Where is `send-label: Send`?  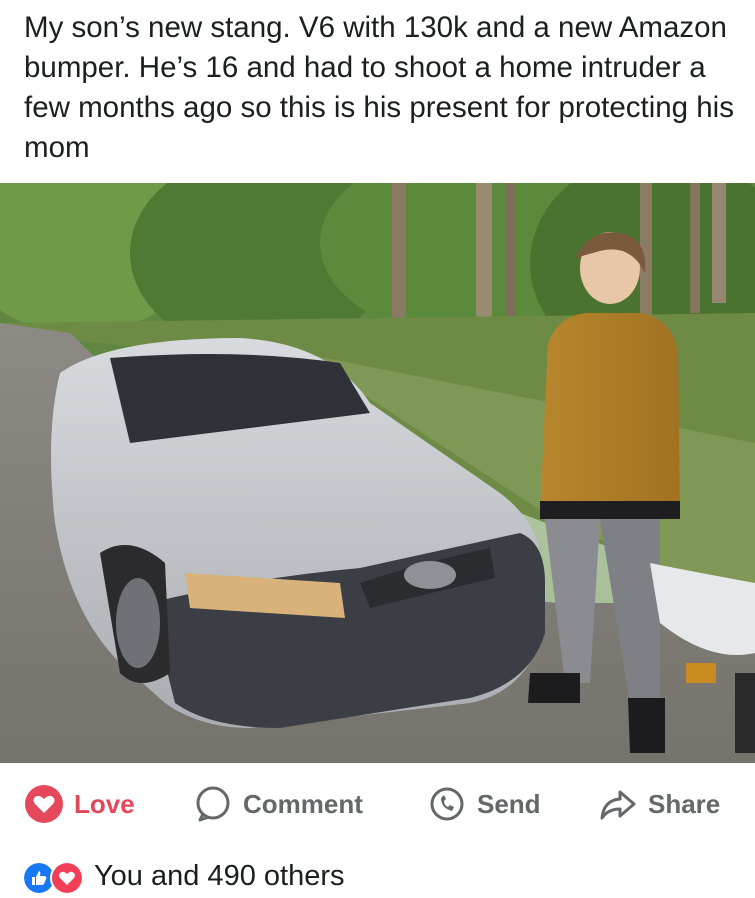
send-label: Send is located at coordinates (509, 803).